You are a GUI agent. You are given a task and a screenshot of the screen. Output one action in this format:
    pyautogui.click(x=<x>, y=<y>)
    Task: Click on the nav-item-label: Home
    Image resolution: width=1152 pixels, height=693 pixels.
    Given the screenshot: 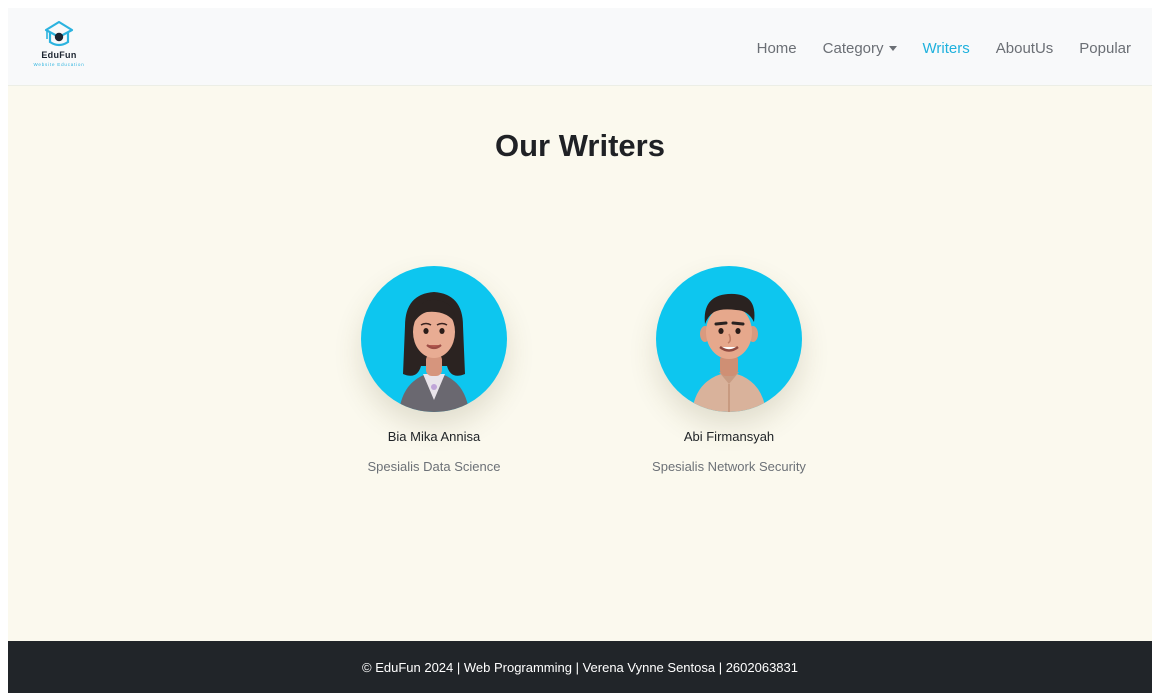 What is the action you would take?
    pyautogui.click(x=776, y=48)
    